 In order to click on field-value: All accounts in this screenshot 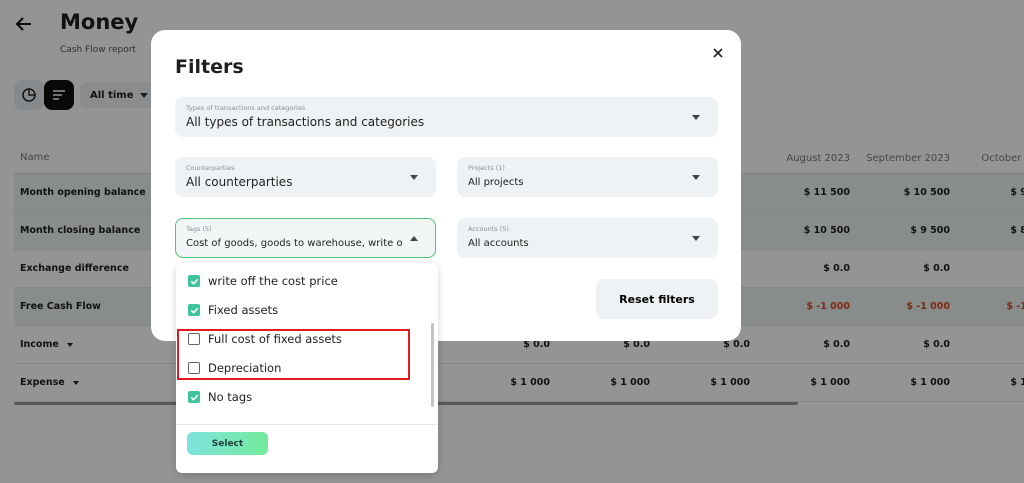, I will do `click(498, 243)`.